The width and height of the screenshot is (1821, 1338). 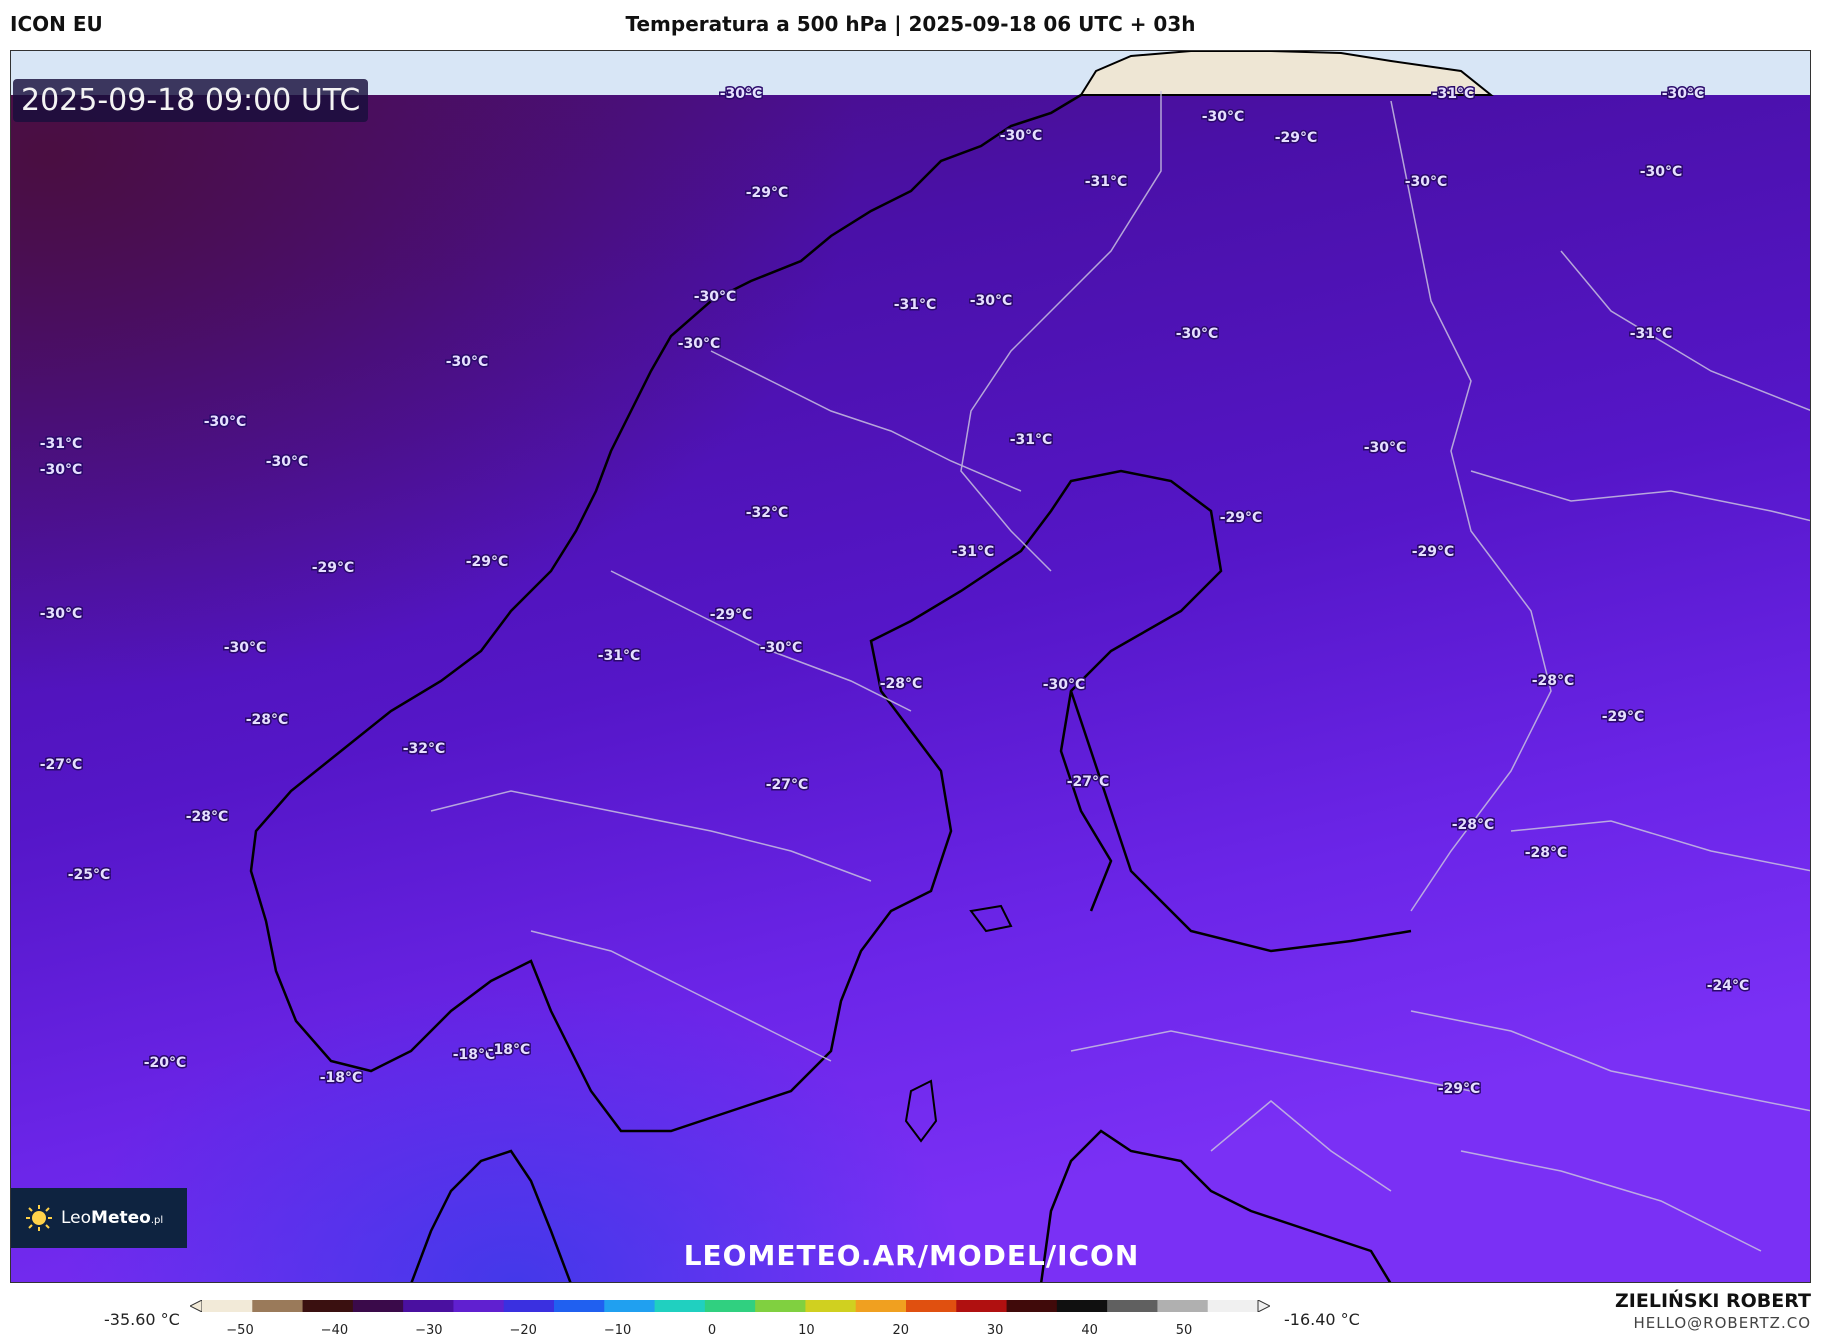 I want to click on colorbar-min-arrow, so click(x=196, y=1306).